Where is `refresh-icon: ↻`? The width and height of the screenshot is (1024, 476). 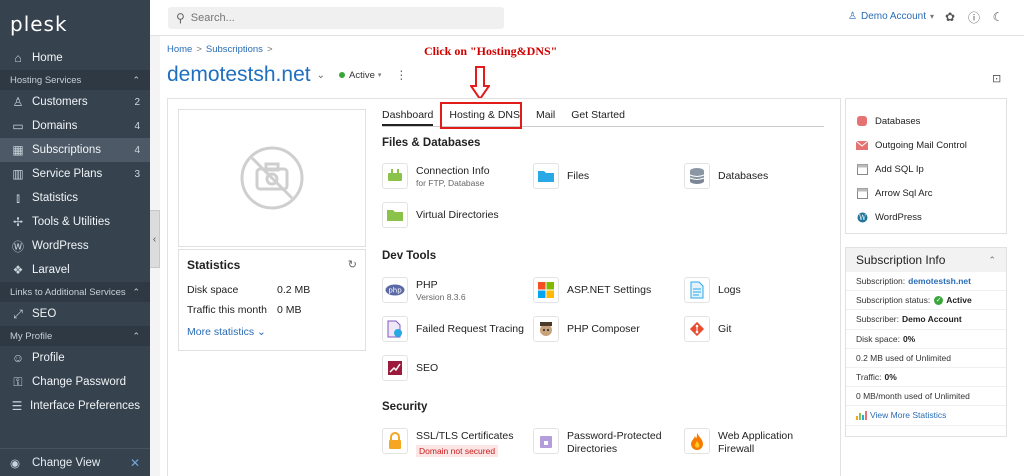 refresh-icon: ↻ is located at coordinates (352, 265).